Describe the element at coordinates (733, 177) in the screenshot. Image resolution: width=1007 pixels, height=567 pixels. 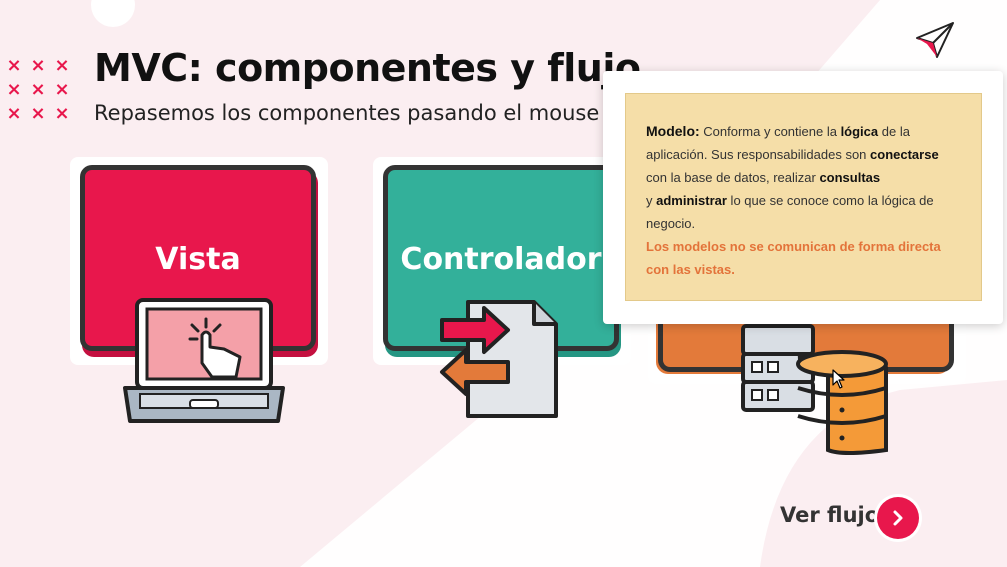
I see `tooltip-text: con la base de datos, realizar` at that location.